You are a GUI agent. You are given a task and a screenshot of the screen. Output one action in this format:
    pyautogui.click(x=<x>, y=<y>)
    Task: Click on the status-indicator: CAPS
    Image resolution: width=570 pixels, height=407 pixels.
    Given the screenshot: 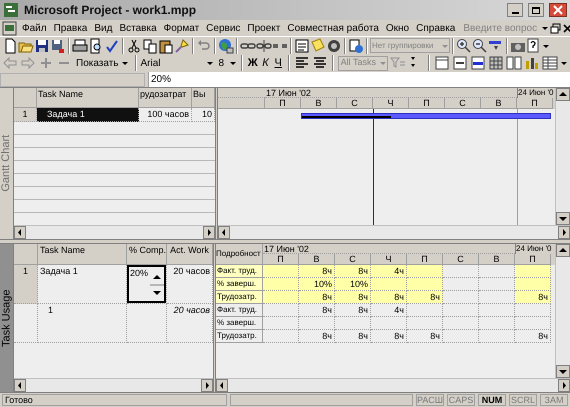 What is the action you would take?
    pyautogui.click(x=461, y=400)
    